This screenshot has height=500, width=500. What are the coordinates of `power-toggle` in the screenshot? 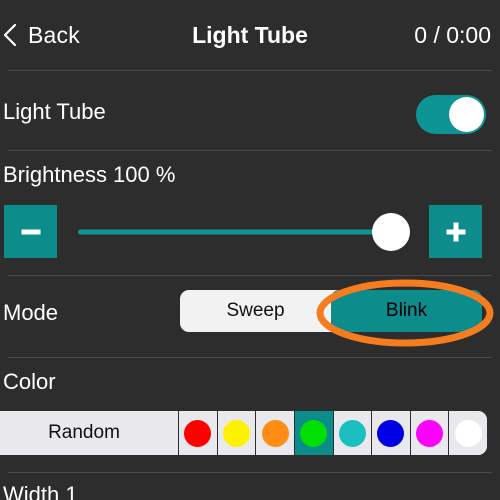 It's located at (451, 114).